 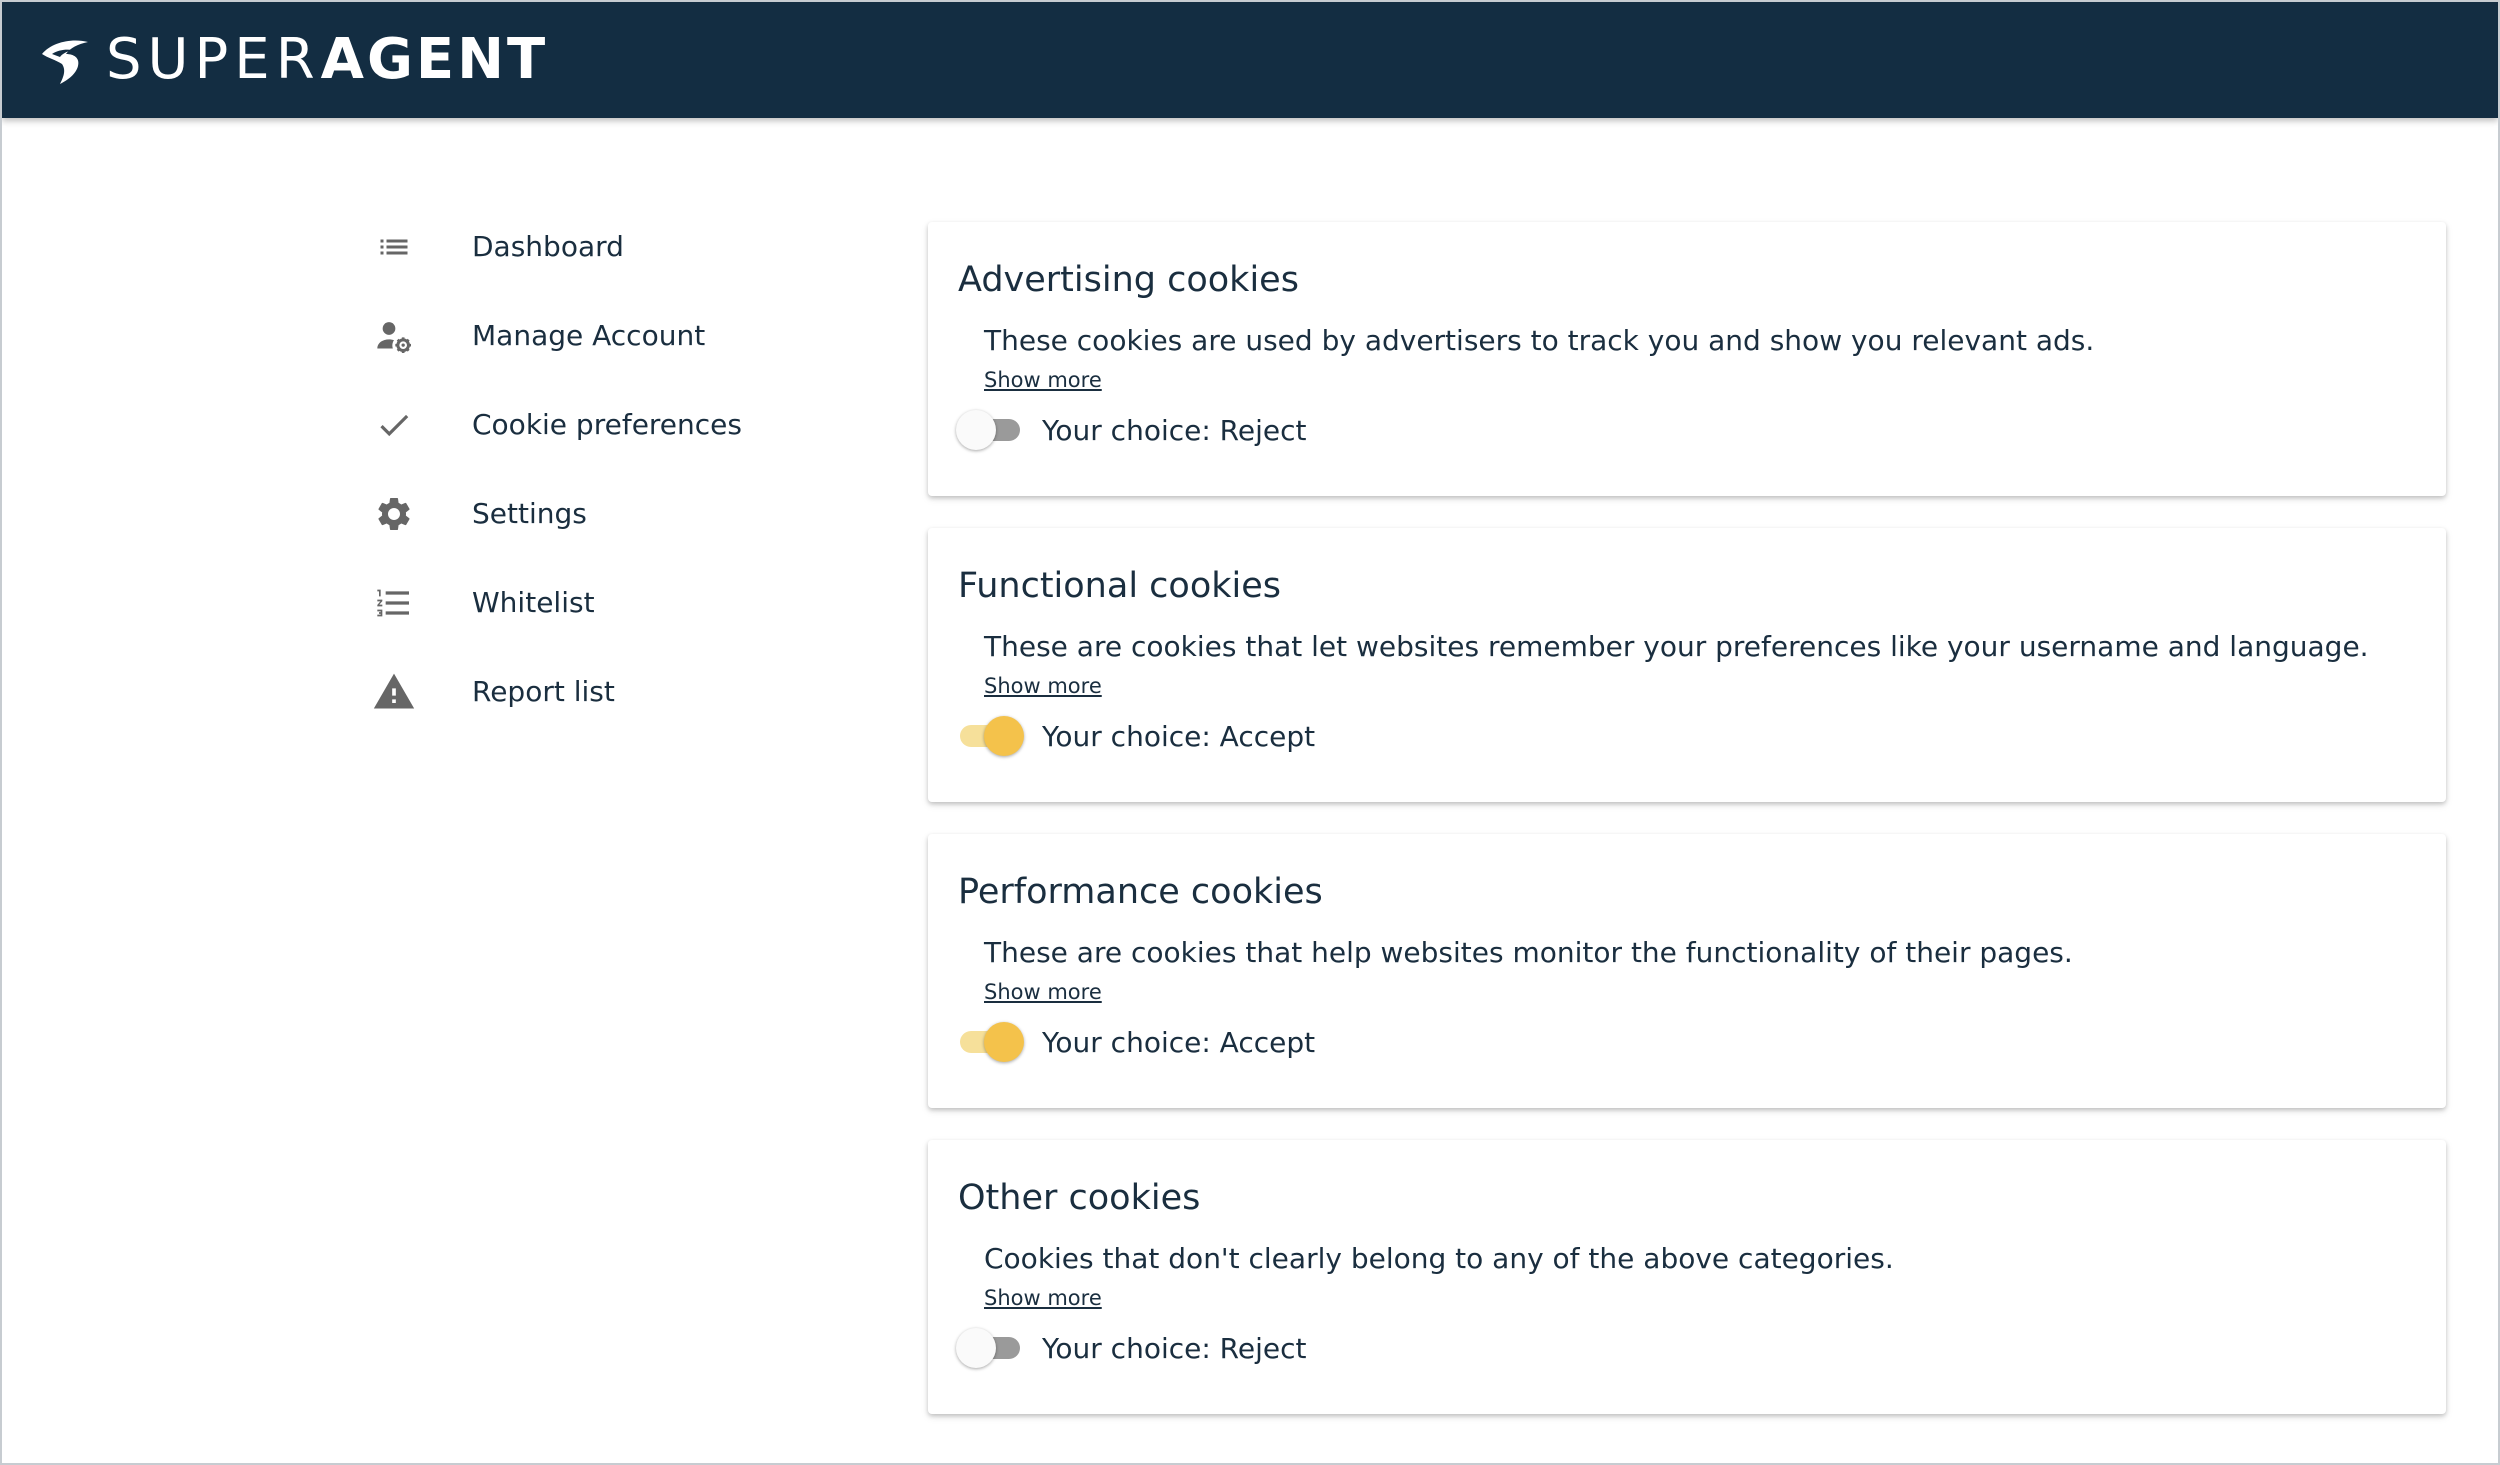 I want to click on logo-text-bold: AGENT, so click(x=434, y=59).